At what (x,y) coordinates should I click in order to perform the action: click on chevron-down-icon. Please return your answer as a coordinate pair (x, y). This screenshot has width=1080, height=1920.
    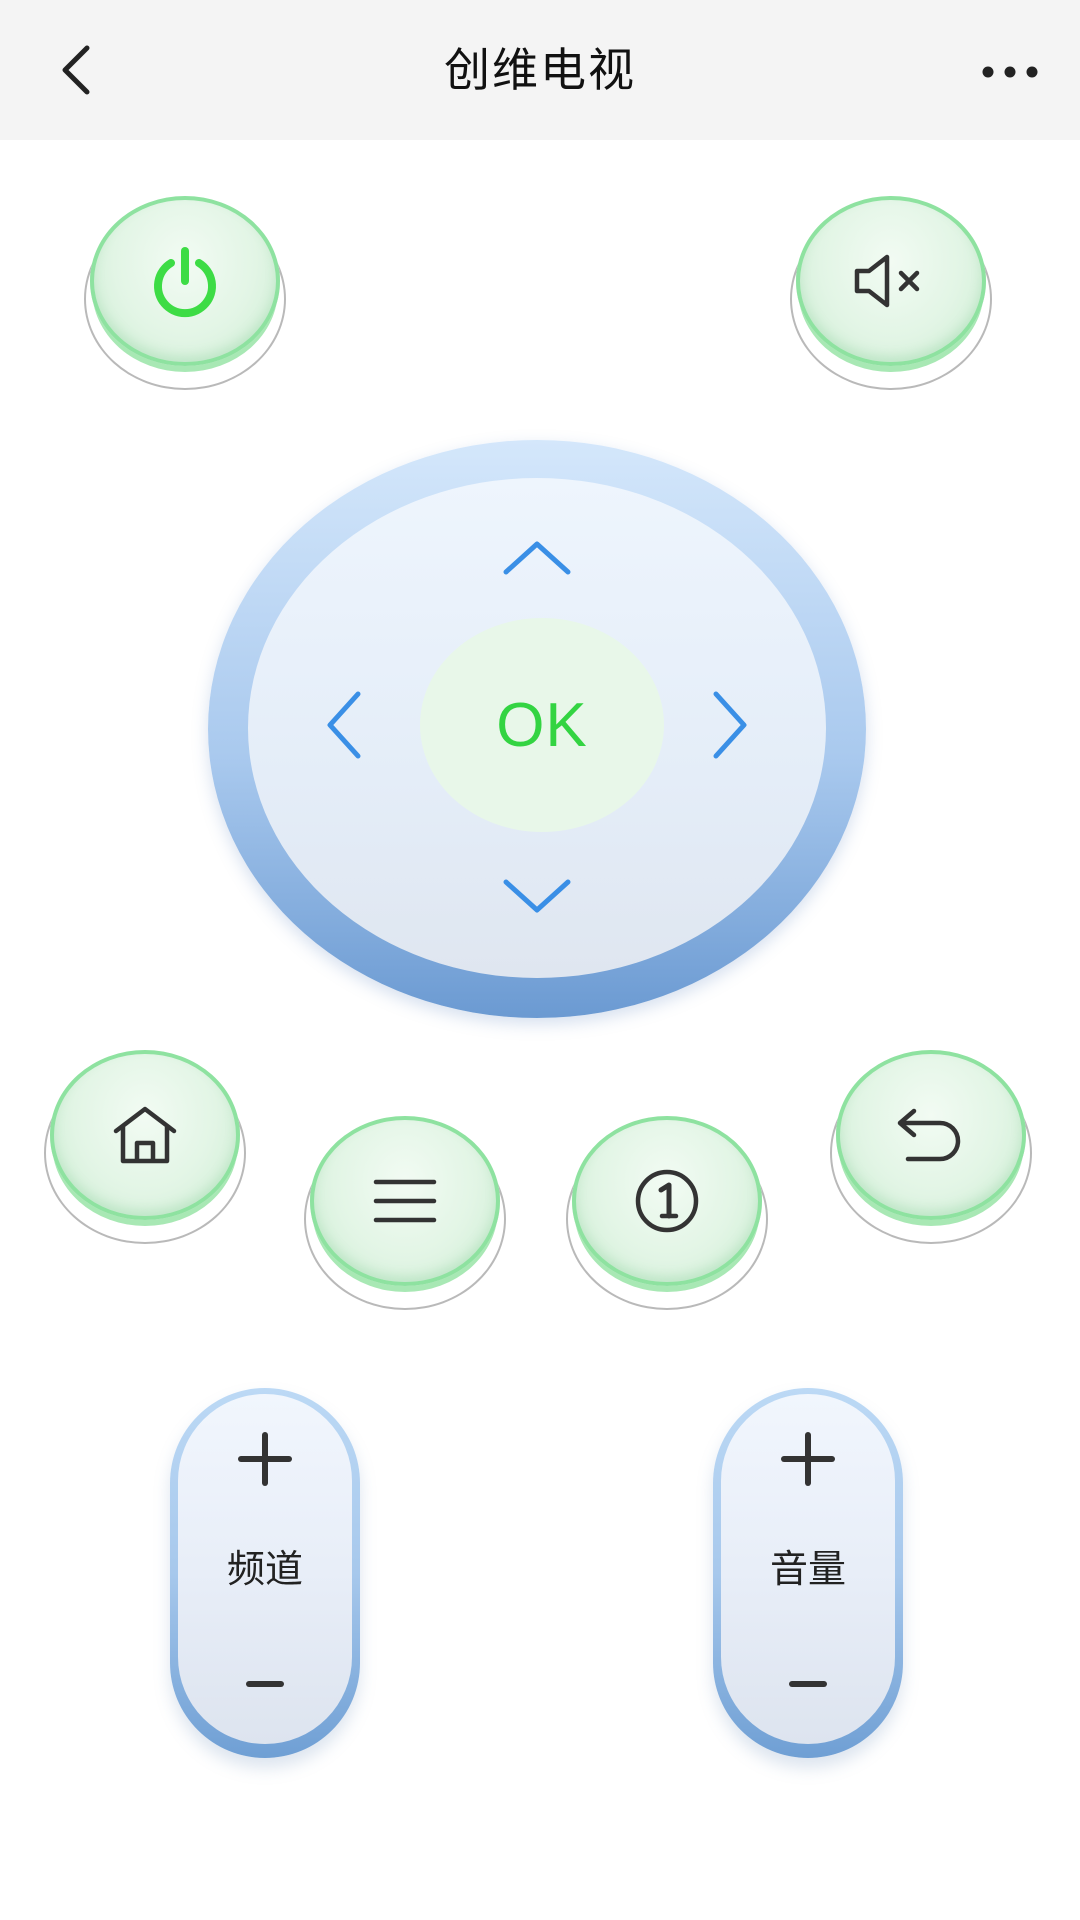
    Looking at the image, I should click on (537, 896).